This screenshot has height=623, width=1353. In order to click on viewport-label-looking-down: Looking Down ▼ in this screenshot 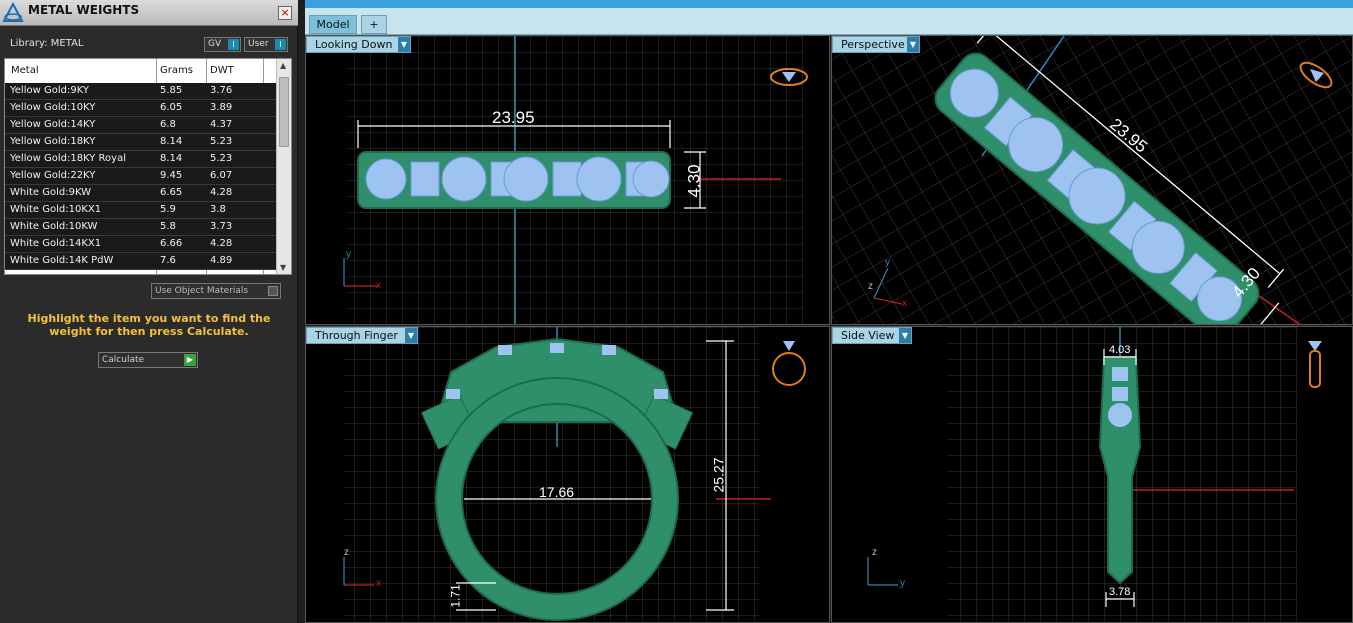, I will do `click(358, 44)`.